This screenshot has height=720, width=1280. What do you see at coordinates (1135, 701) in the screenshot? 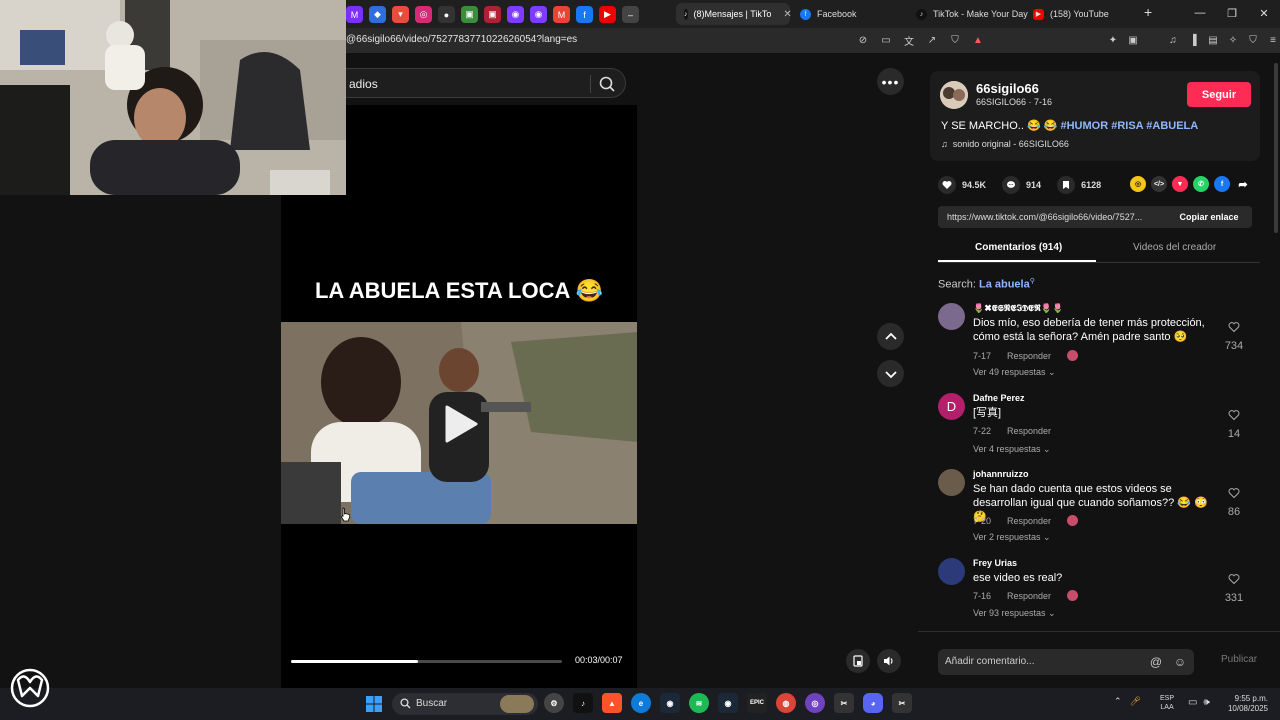
I see `microphone-icon: 🎤︎` at bounding box center [1135, 701].